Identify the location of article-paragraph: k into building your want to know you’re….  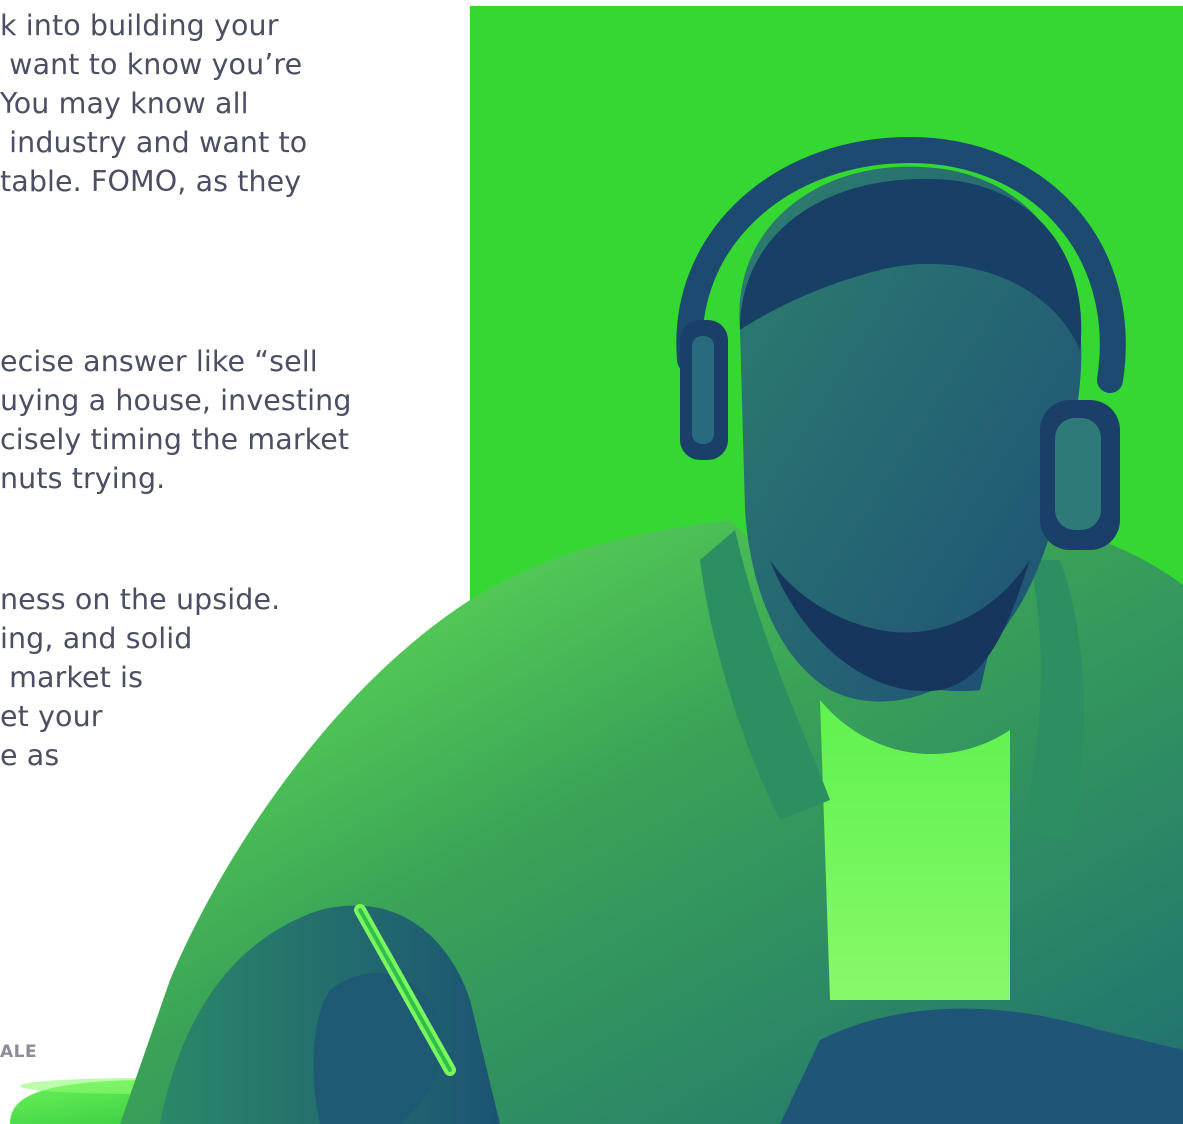
(153, 103).